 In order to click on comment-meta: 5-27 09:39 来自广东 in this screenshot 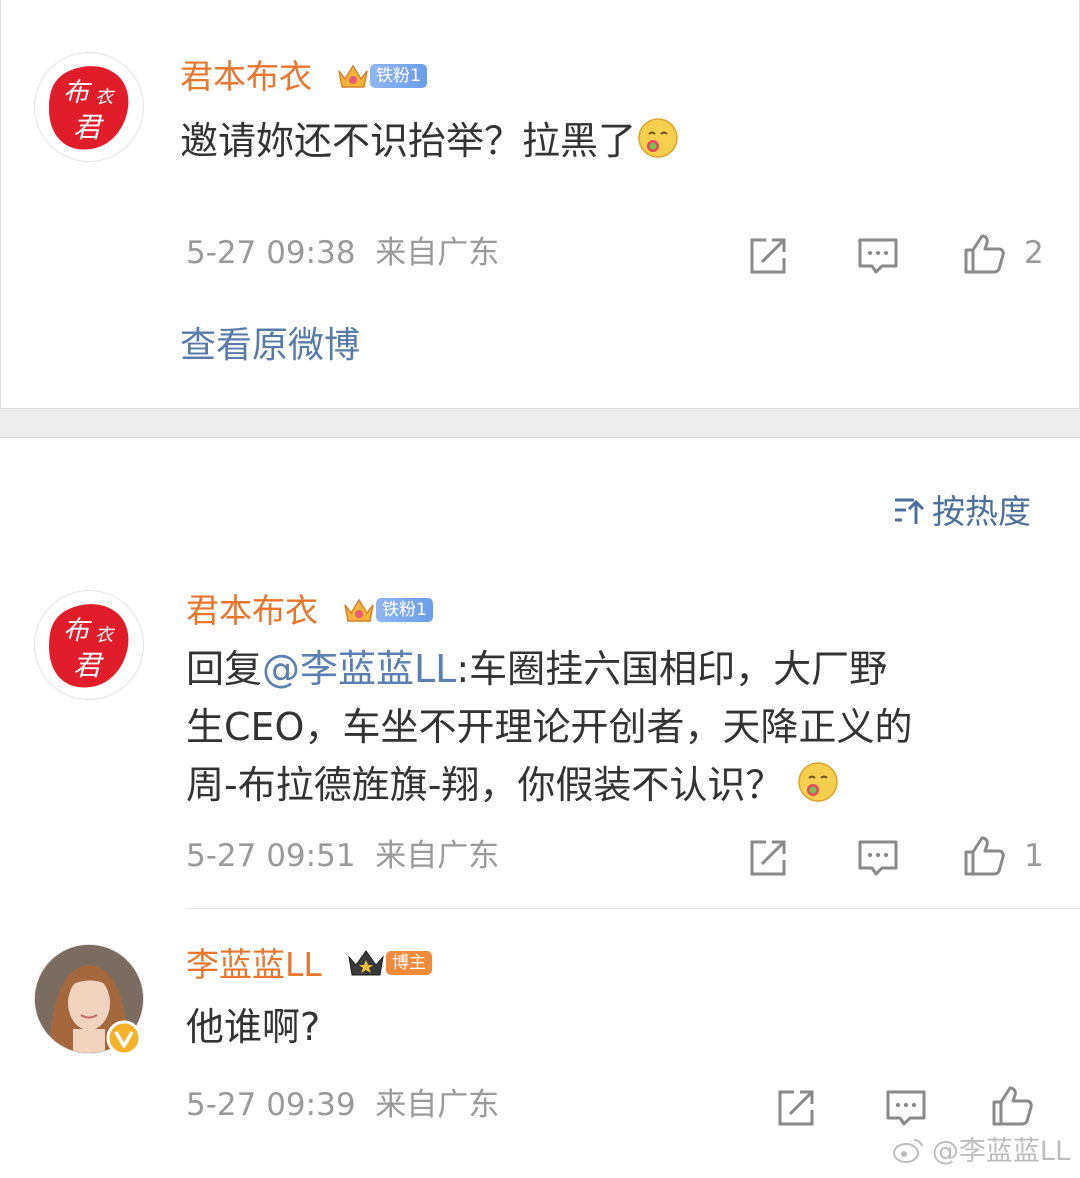, I will do `click(342, 1105)`.